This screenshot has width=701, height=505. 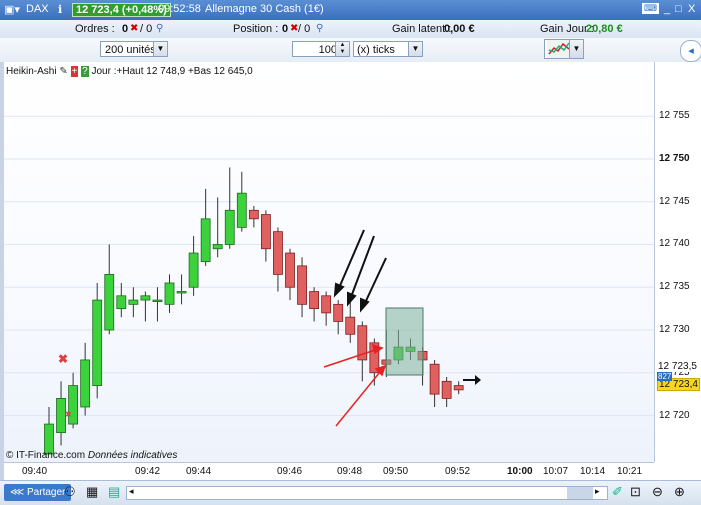 I want to click on share-button: ⋘ Partager, so click(x=38, y=492).